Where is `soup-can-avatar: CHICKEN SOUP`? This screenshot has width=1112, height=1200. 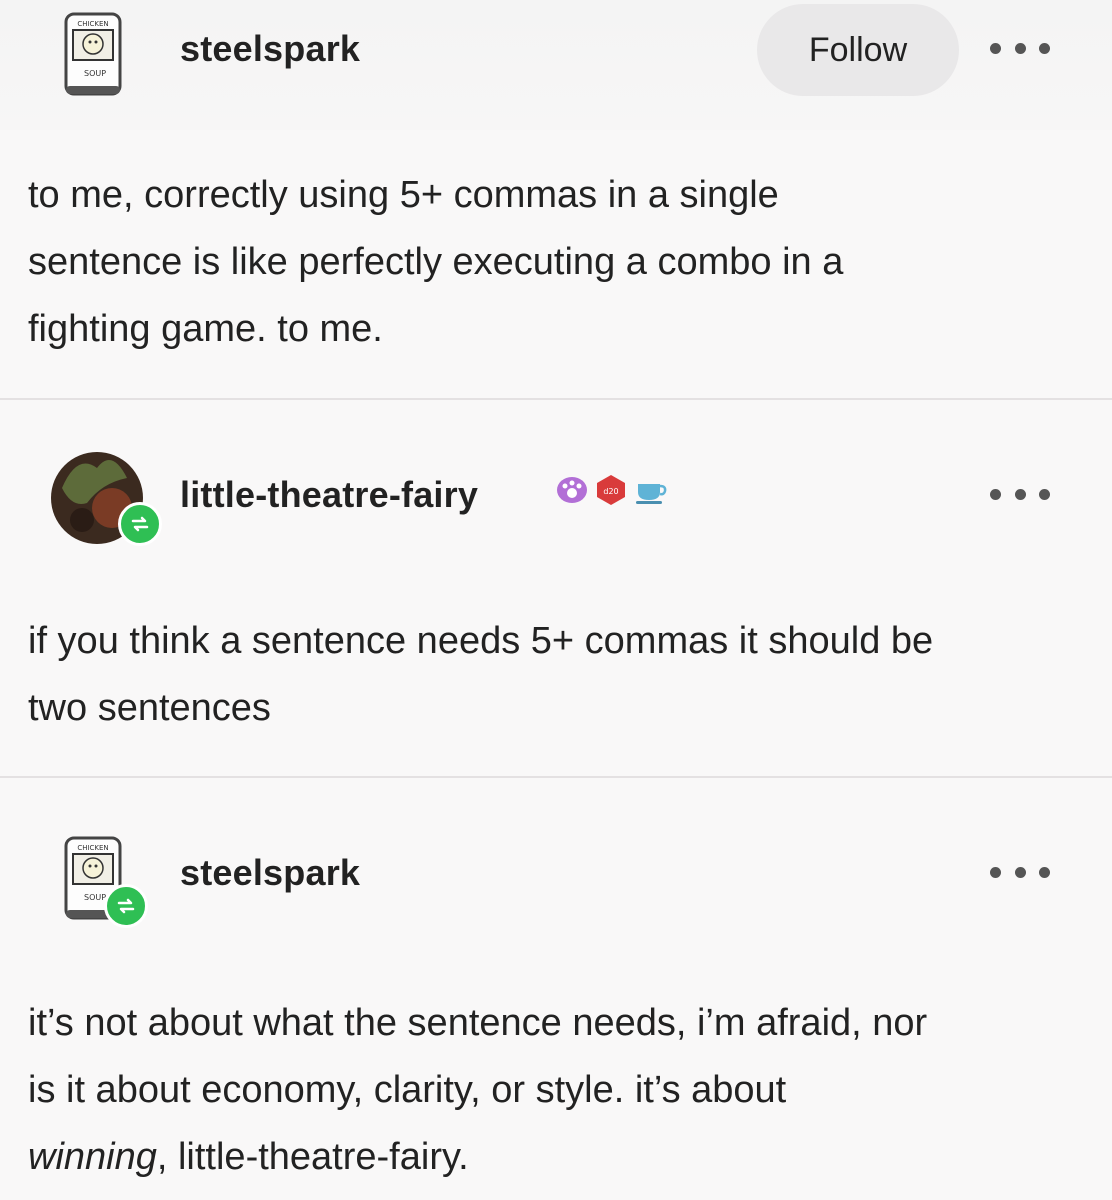
soup-can-avatar: CHICKEN SOUP is located at coordinates (93, 54).